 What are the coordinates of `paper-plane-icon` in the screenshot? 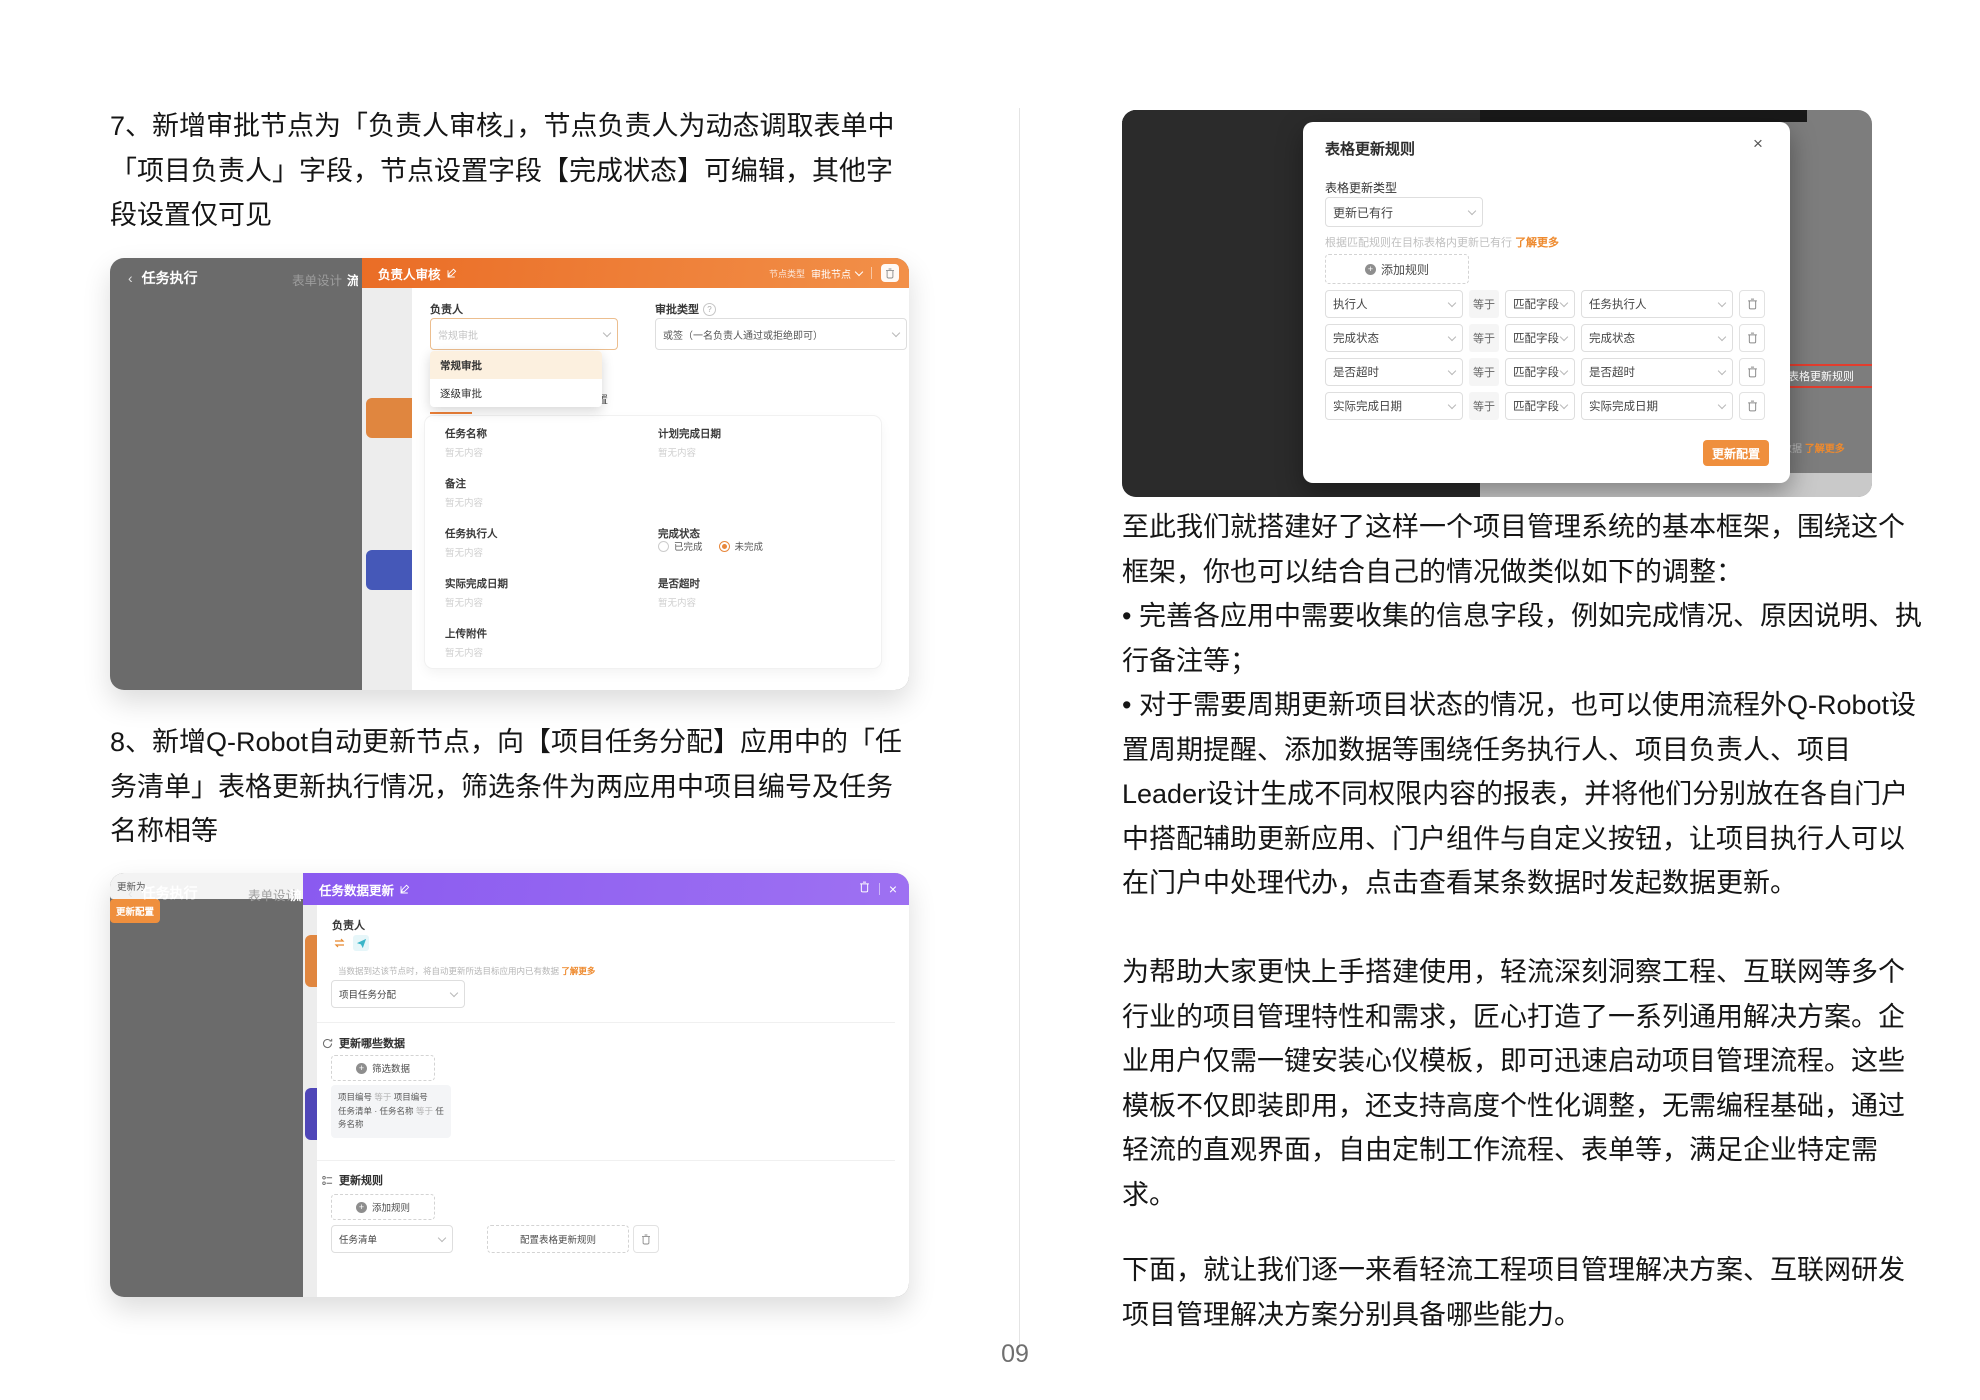 It's located at (361, 943).